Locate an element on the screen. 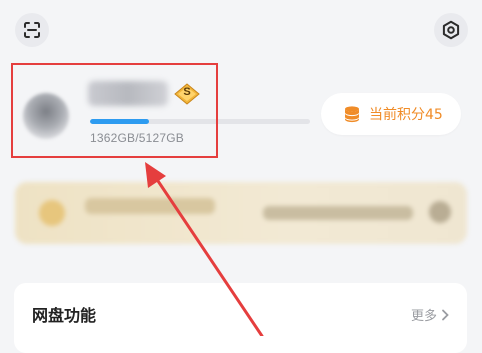  scan-button is located at coordinates (32, 30).